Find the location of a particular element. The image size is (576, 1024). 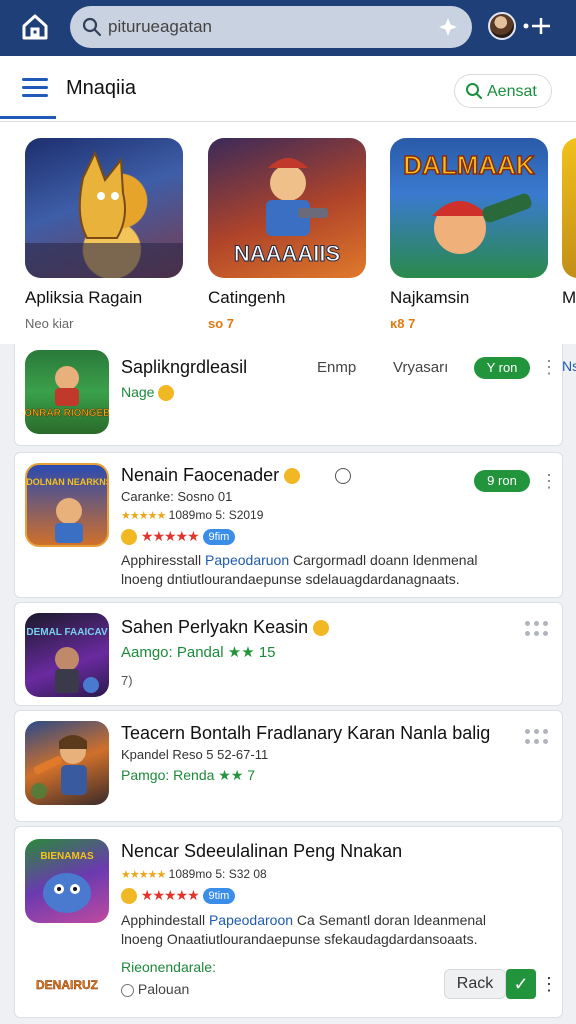

app-meta: Ns is located at coordinates (569, 366).